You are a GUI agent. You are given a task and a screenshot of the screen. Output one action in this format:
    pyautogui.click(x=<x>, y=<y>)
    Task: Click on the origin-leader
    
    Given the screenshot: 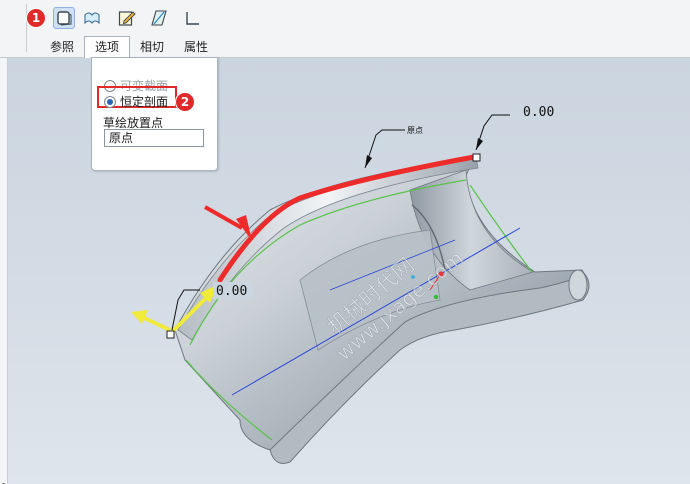 What is the action you would take?
    pyautogui.click(x=384, y=149)
    